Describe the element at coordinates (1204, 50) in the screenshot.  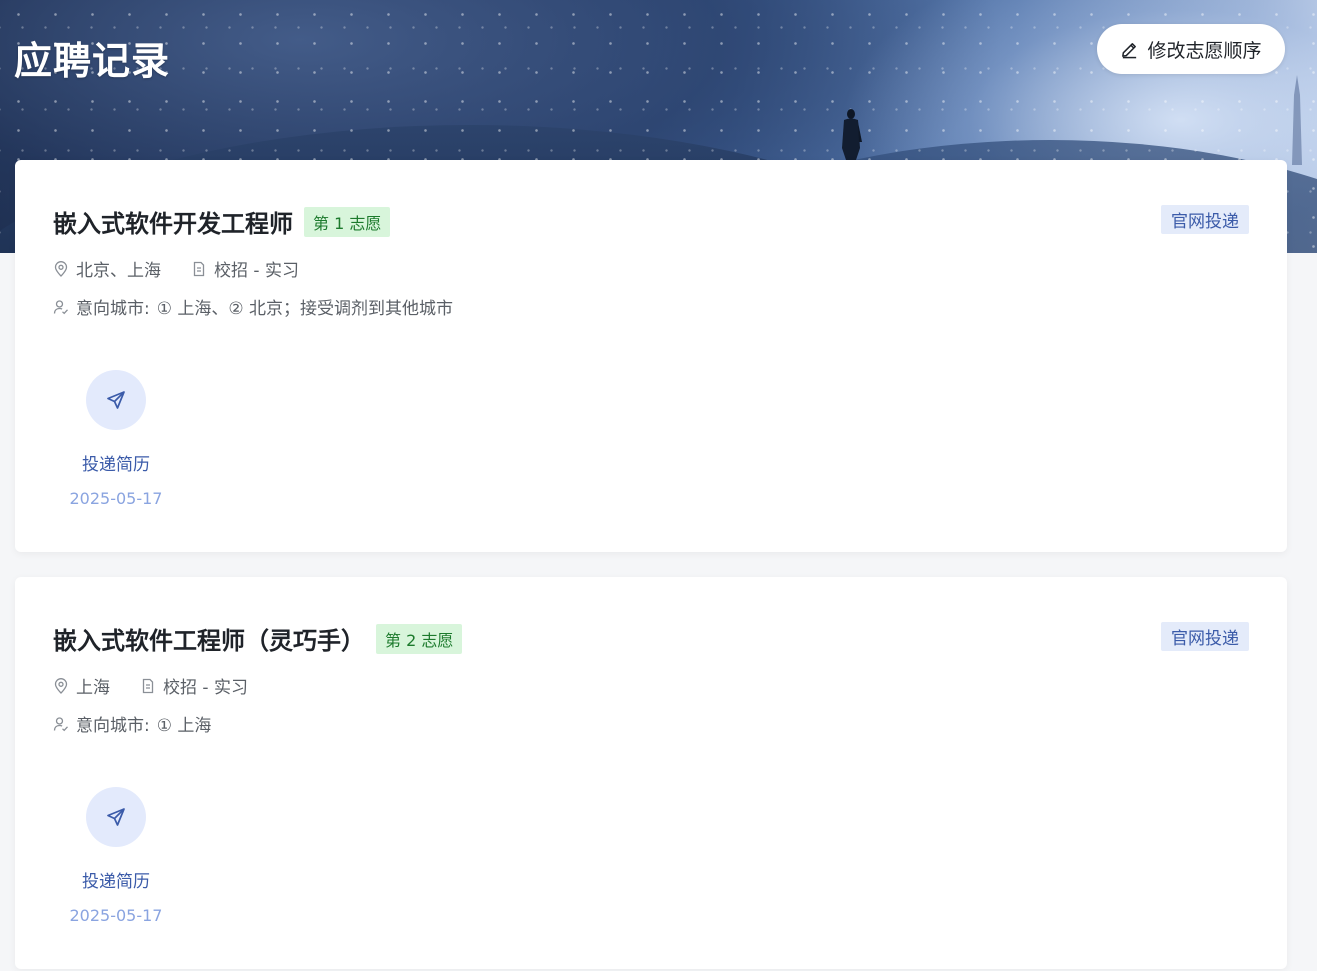
I see `edit-button-label: 修改志愿顺序` at that location.